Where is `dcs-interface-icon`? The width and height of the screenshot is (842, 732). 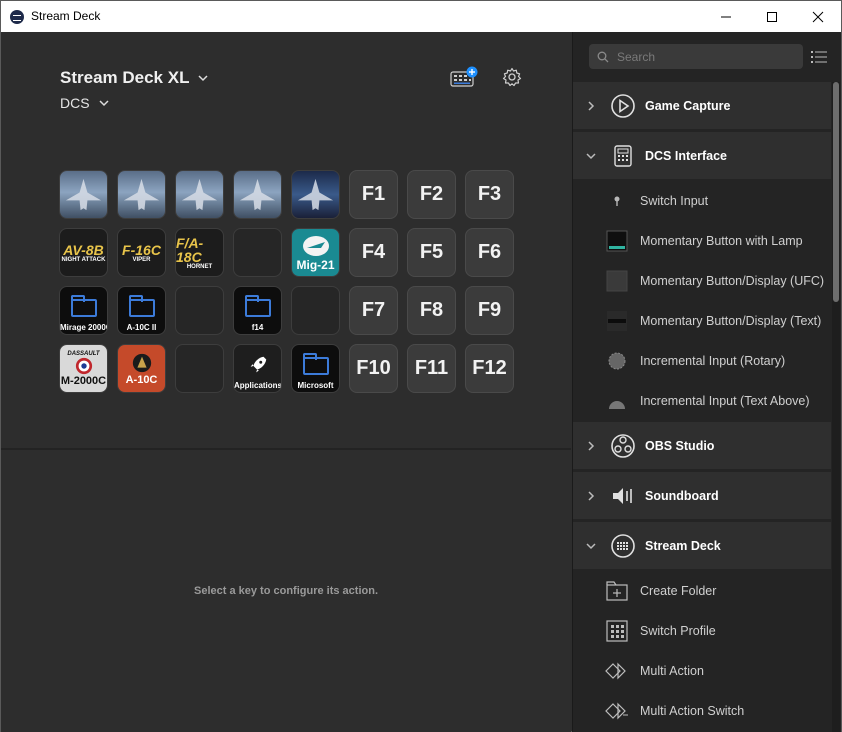
dcs-interface-icon is located at coordinates (623, 155).